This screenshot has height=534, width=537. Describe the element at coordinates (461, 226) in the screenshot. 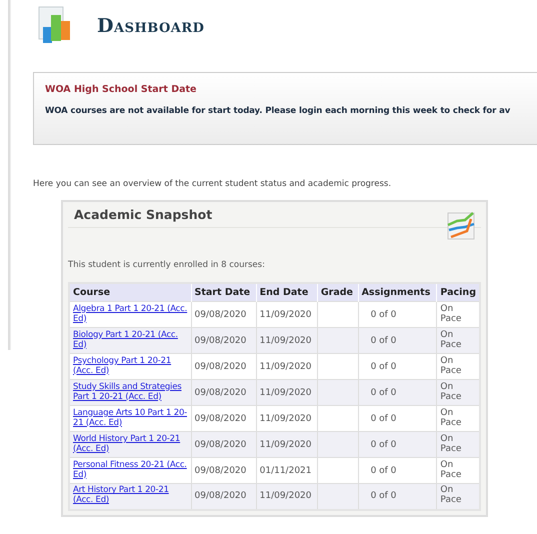

I see `line-chart-icon` at that location.